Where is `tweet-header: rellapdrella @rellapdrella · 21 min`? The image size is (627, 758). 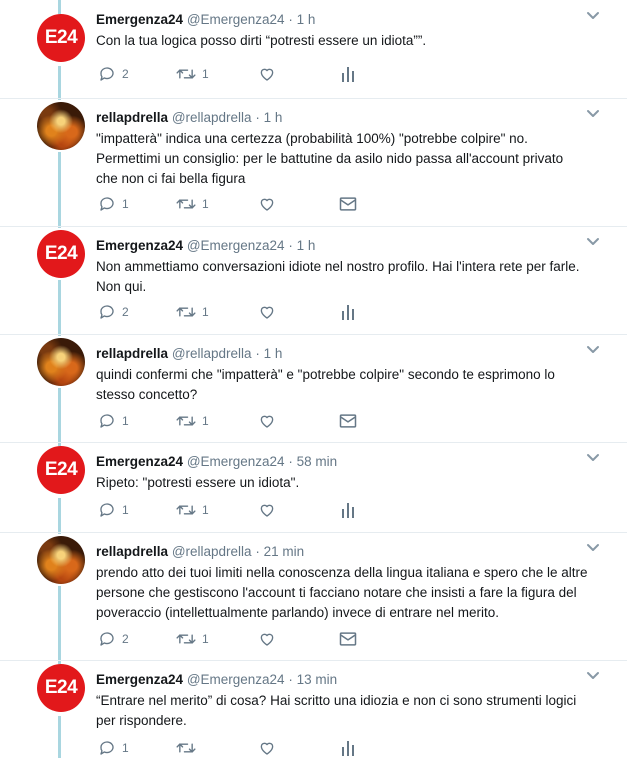 tweet-header: rellapdrella @rellapdrella · 21 min is located at coordinates (351, 552).